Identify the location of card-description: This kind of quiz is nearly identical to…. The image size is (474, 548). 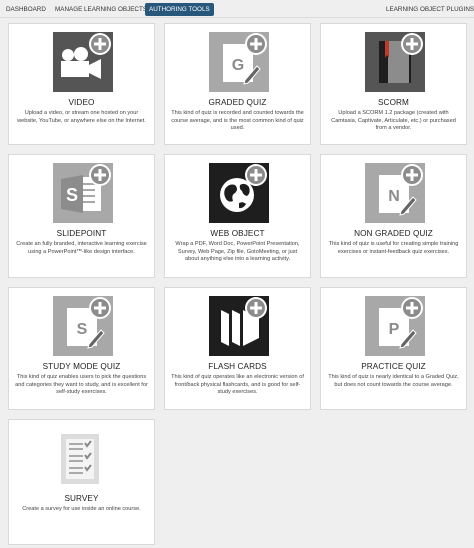
(393, 381).